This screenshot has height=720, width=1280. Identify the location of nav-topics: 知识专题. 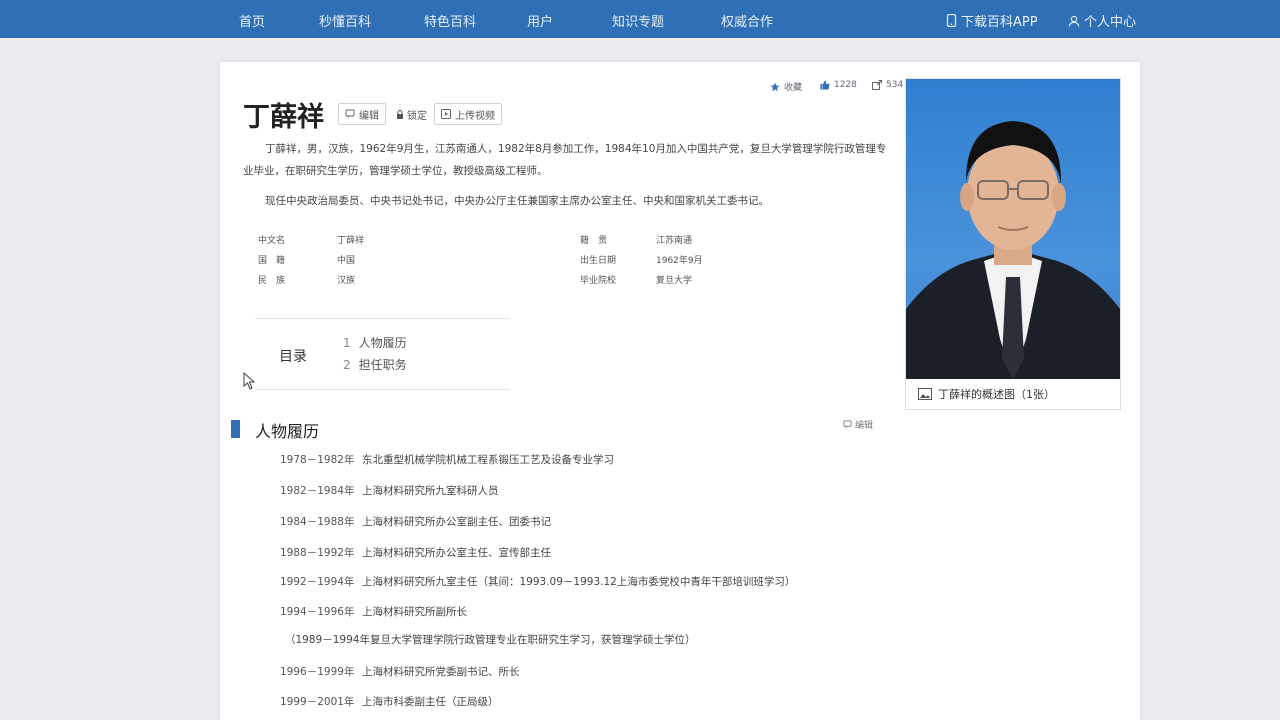
(638, 20).